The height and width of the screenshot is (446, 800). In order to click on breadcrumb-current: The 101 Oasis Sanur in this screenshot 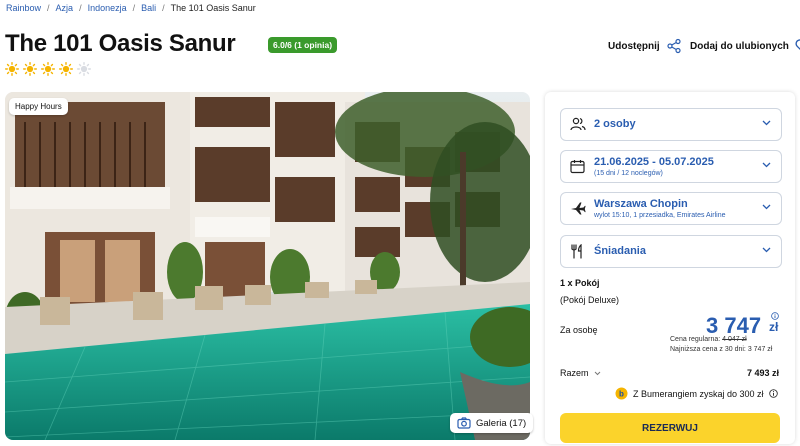, I will do `click(213, 8)`.